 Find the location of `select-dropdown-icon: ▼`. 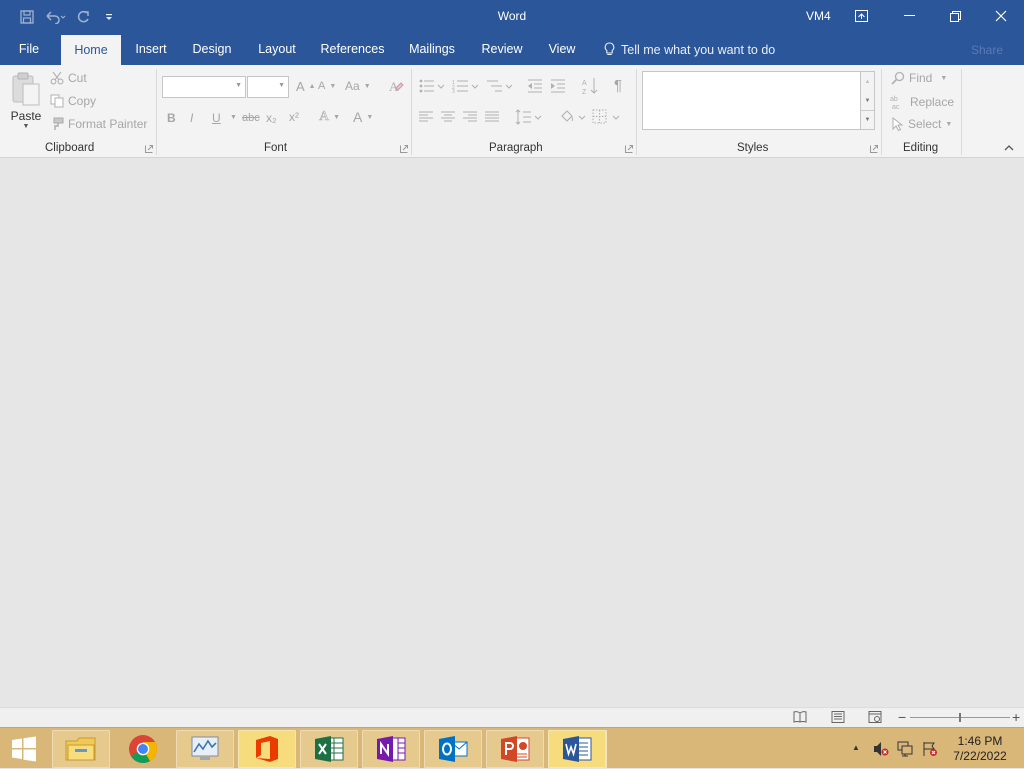

select-dropdown-icon: ▼ is located at coordinates (948, 124).